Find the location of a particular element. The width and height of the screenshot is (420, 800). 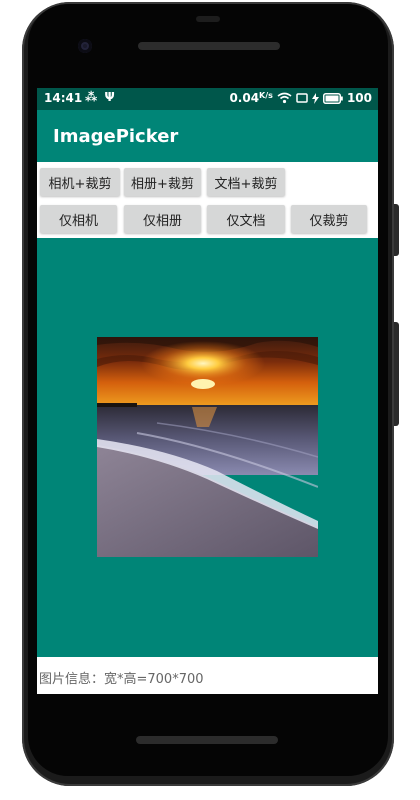

front-camera is located at coordinates (85, 46).